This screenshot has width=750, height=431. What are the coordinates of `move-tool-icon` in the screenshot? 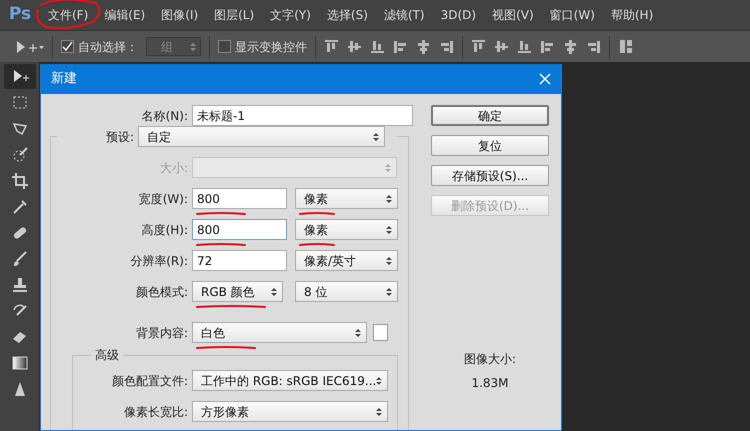 It's located at (30, 47).